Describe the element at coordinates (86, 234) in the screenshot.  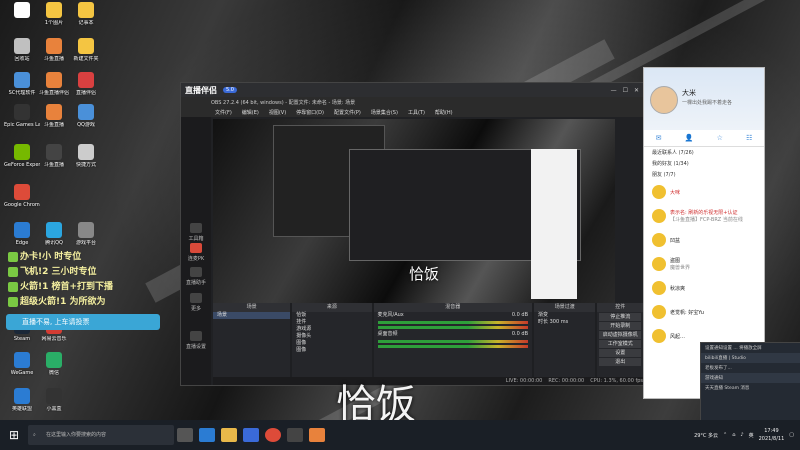
I see `desktop-icon: 游戏平台` at that location.